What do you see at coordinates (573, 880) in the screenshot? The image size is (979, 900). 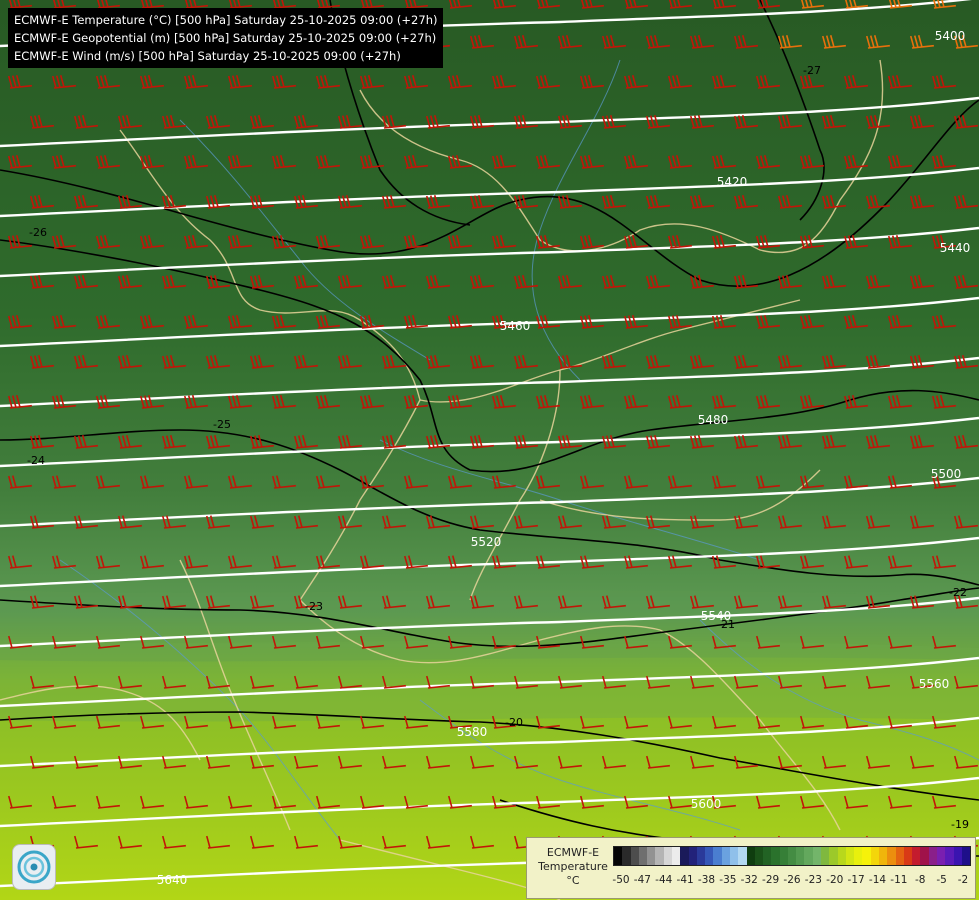 I see `legend-unit: °C` at bounding box center [573, 880].